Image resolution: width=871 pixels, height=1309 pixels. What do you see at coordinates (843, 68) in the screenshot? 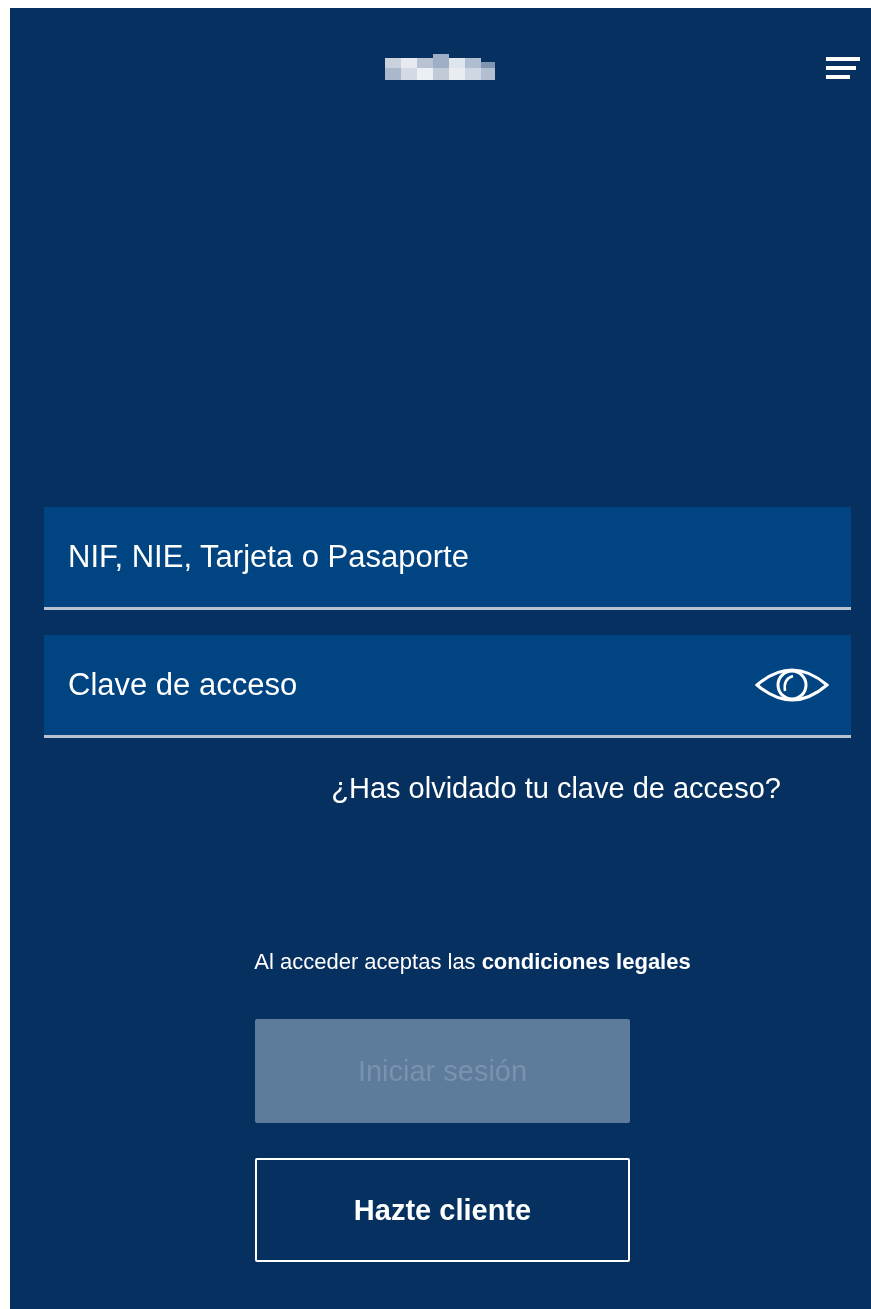
I see `menu-icon` at bounding box center [843, 68].